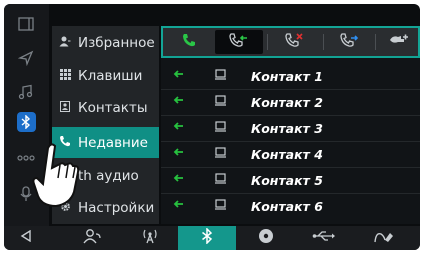 The width and height of the screenshot is (424, 254). What do you see at coordinates (287, 154) in the screenshot?
I see `contact-name: Контакт 4` at bounding box center [287, 154].